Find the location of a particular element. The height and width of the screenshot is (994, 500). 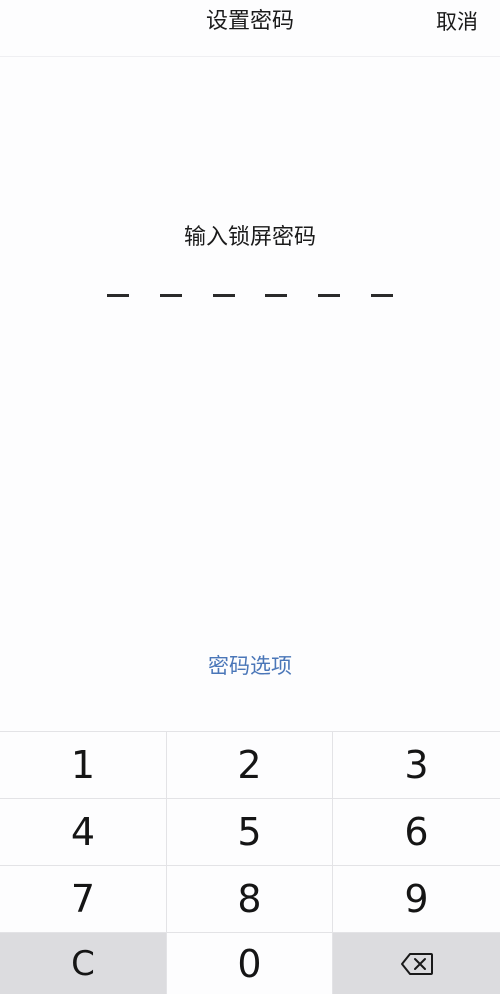

key-2: 2 is located at coordinates (250, 765).